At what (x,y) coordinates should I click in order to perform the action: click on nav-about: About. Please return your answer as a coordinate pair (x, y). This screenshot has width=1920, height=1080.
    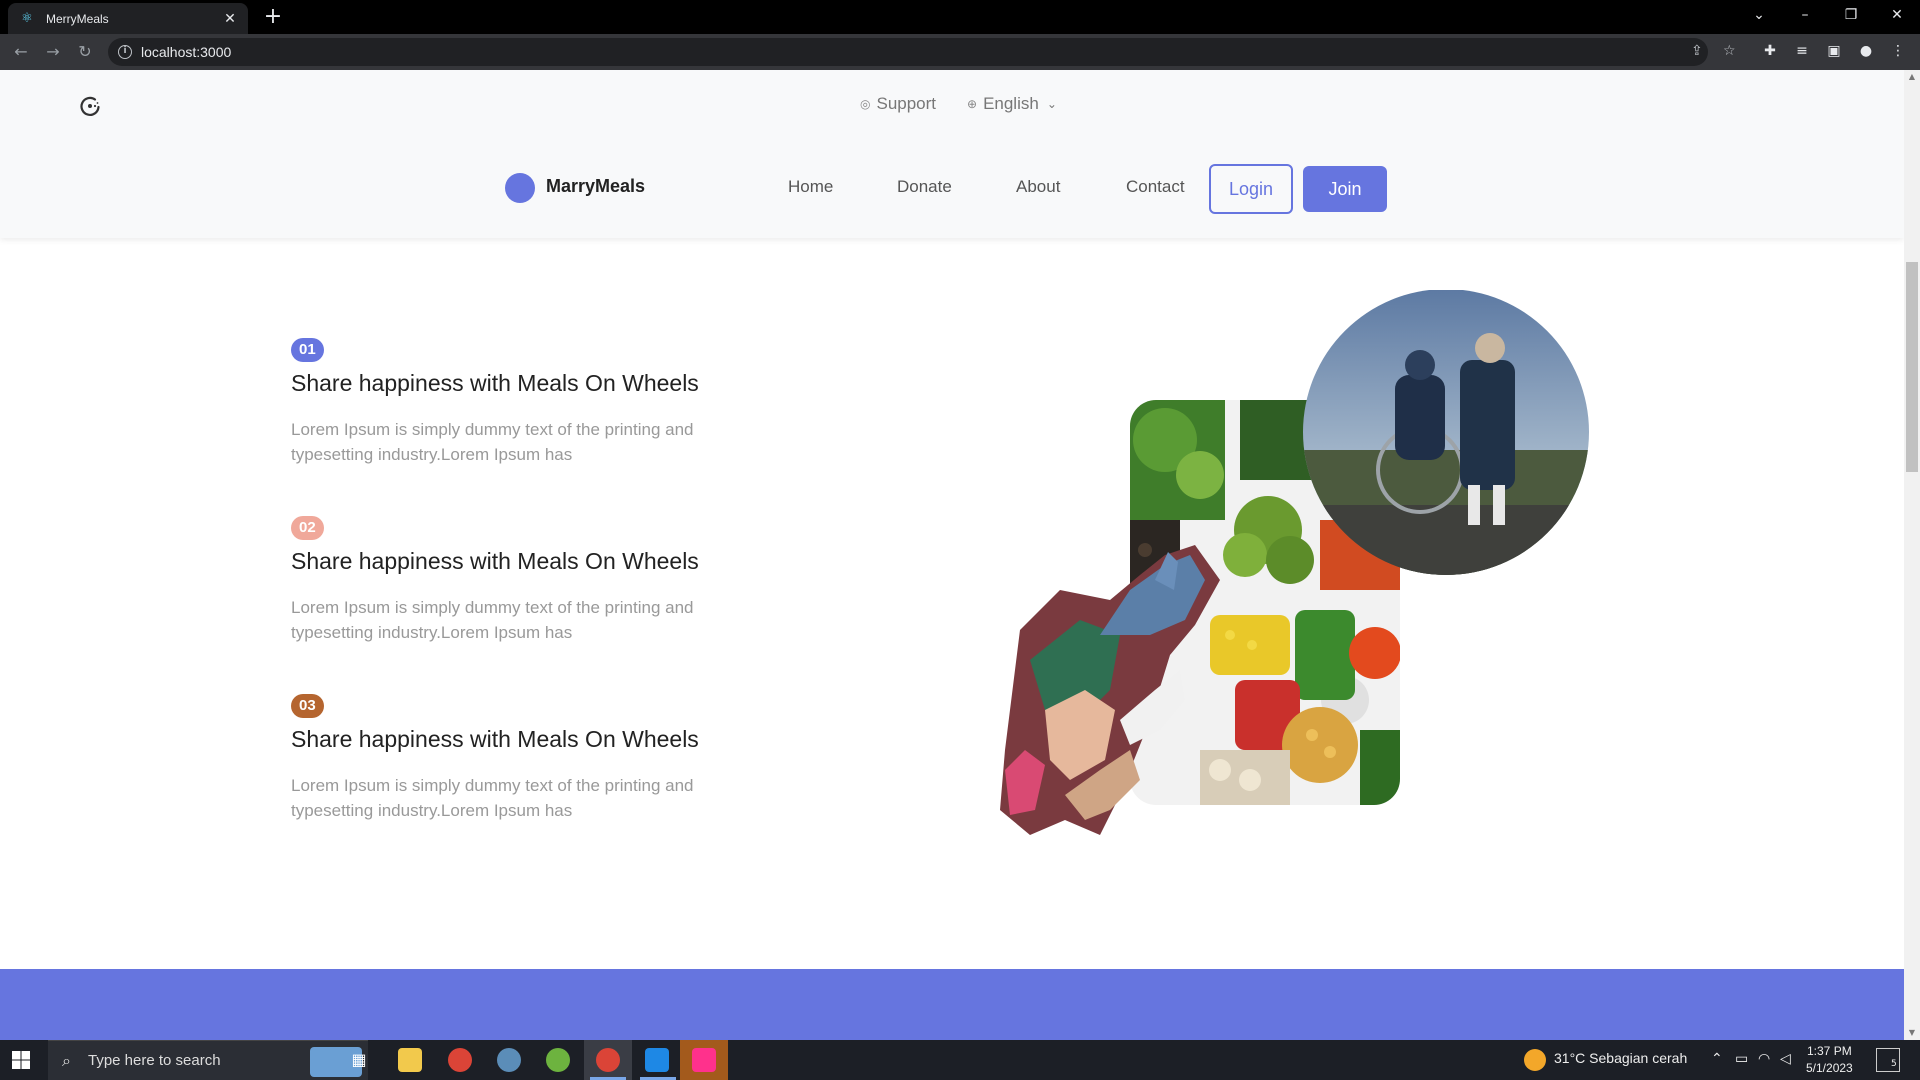
    Looking at the image, I should click on (1038, 187).